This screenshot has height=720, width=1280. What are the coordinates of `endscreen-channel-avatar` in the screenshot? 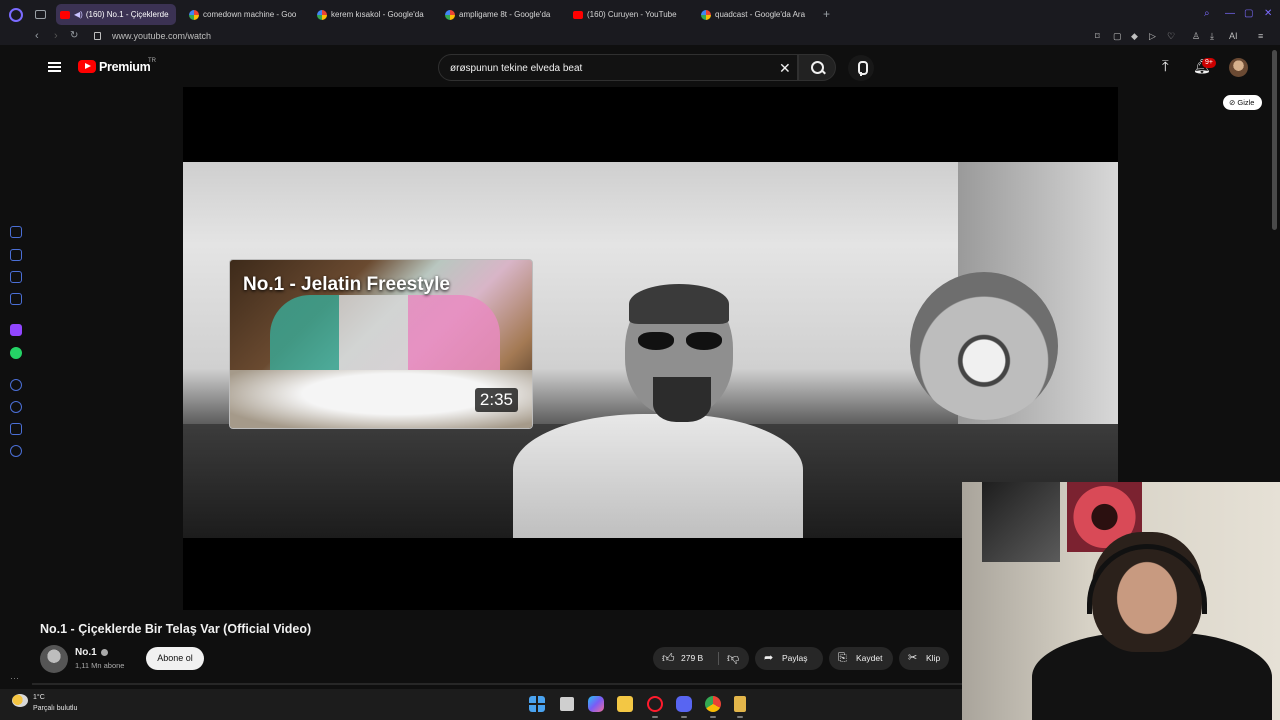 It's located at (984, 346).